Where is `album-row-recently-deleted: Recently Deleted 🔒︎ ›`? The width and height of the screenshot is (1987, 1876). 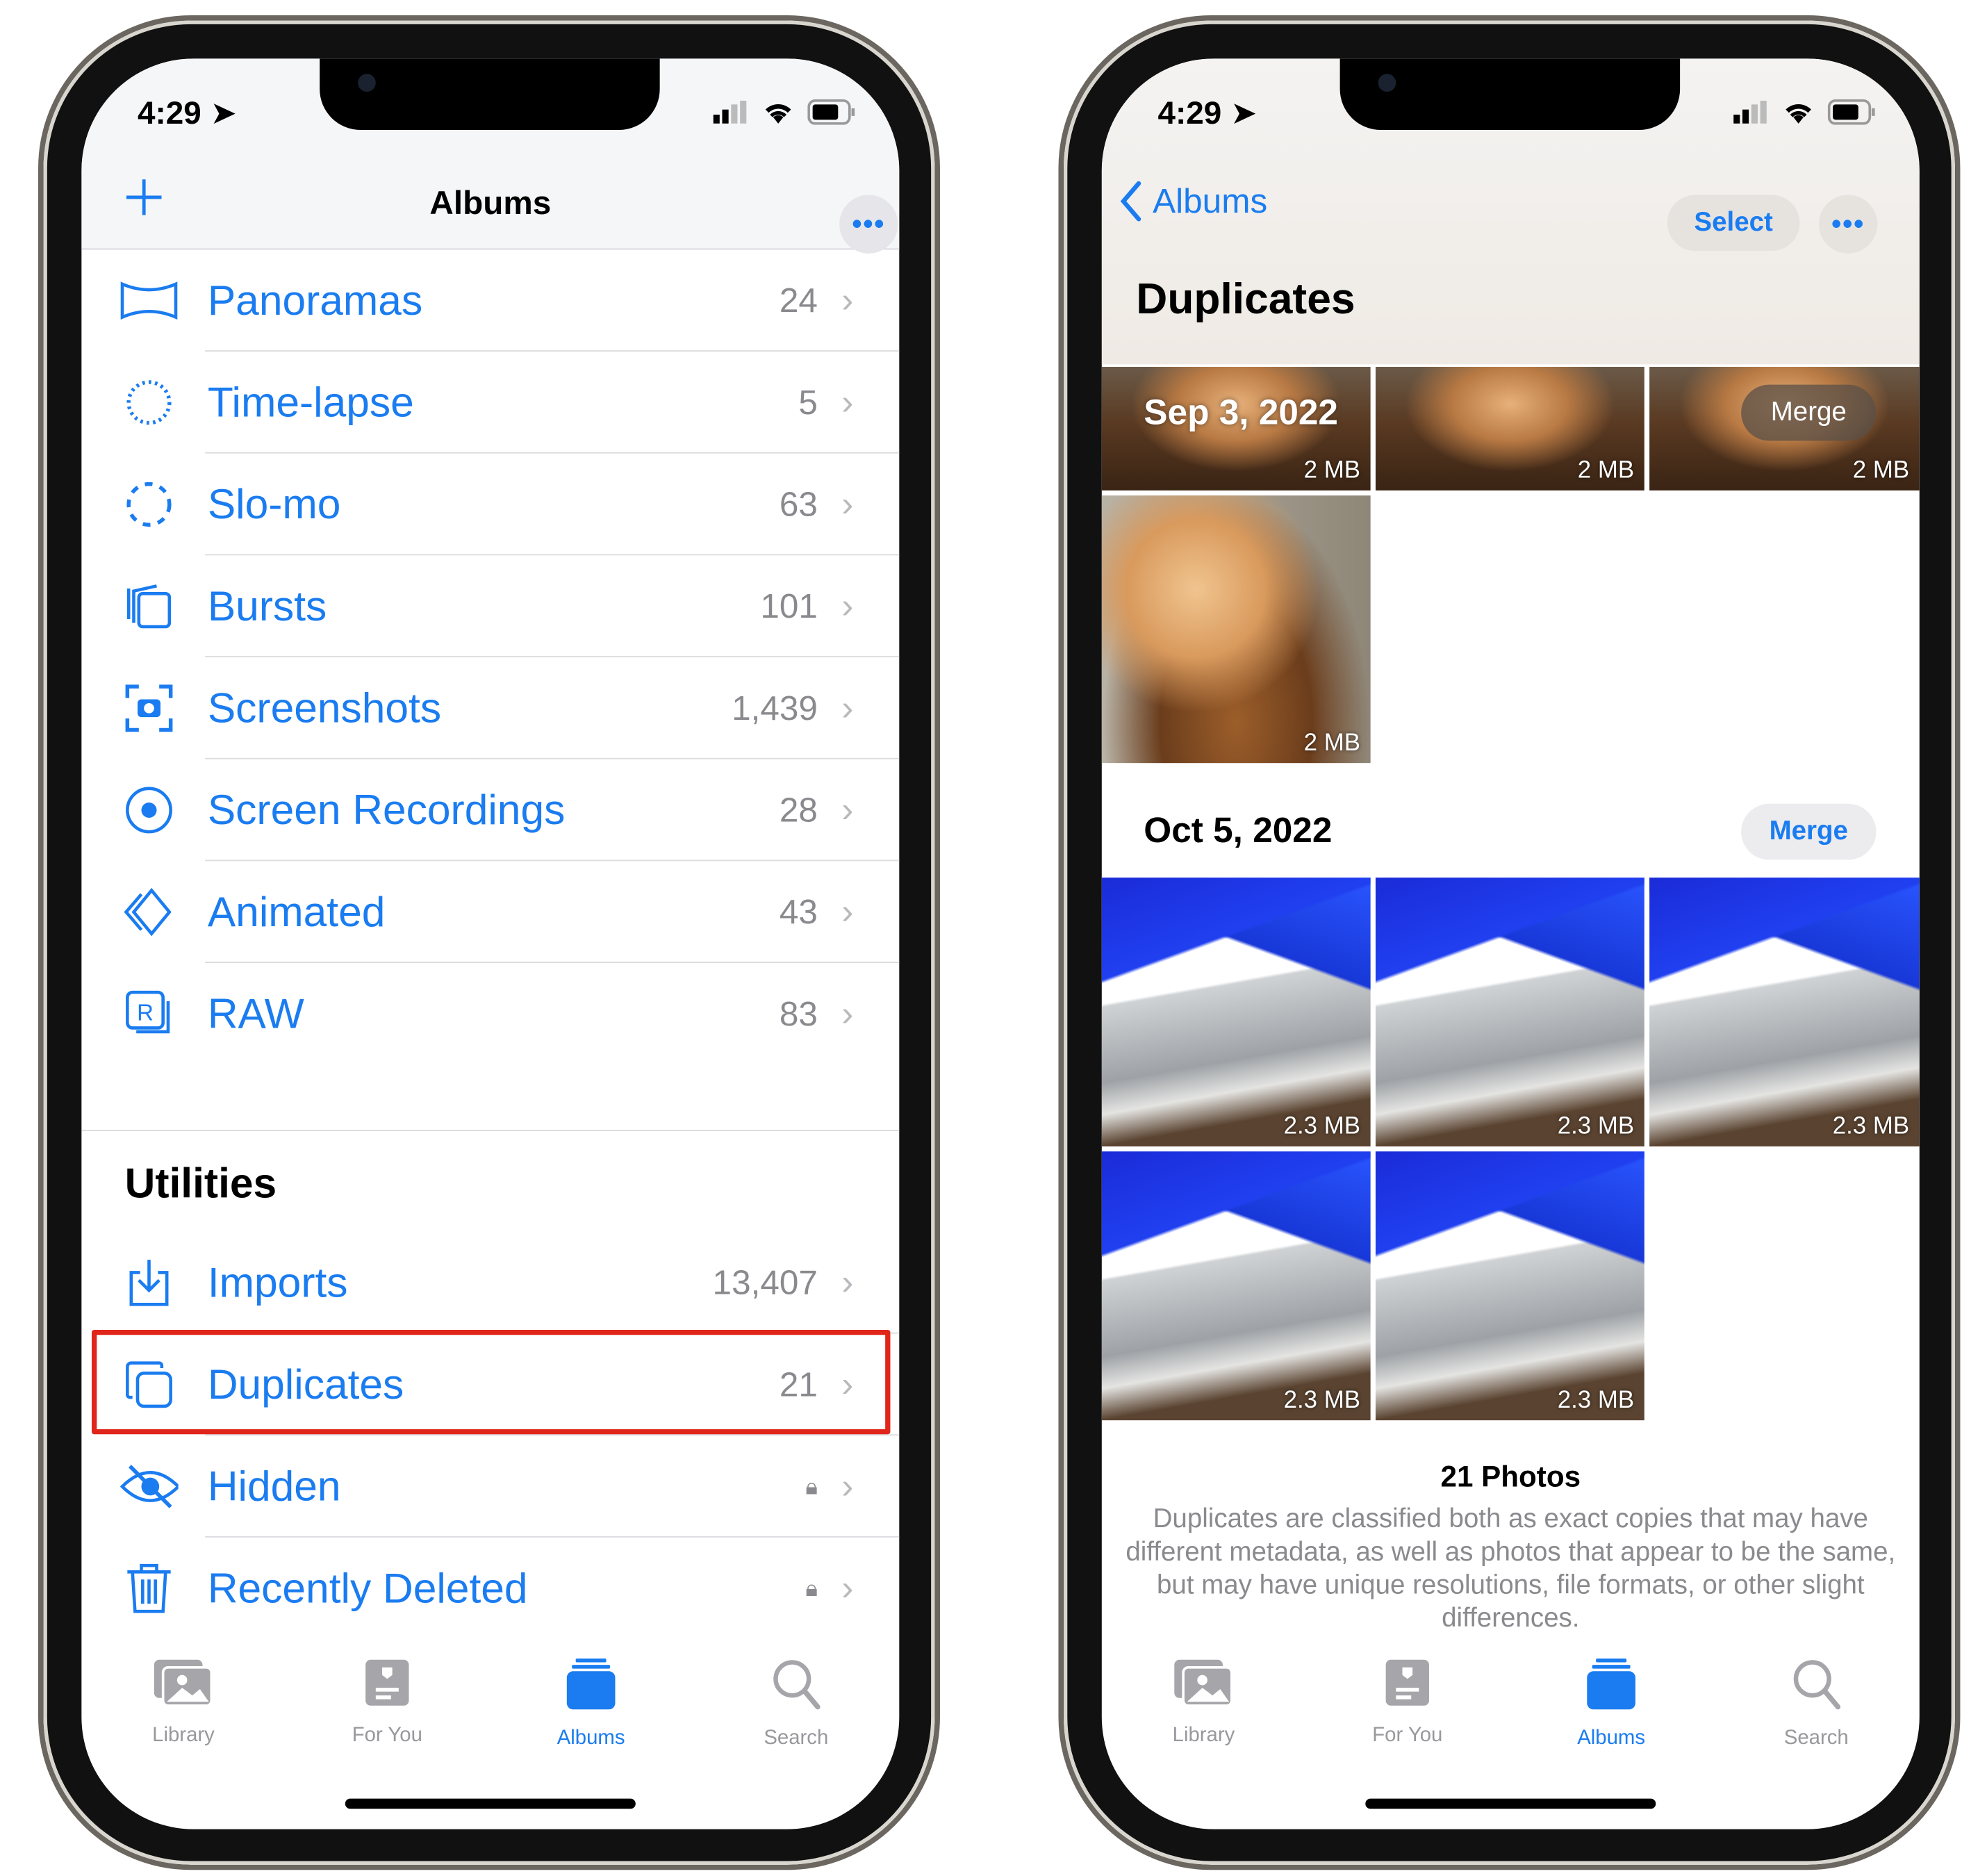
album-row-recently-deleted: Recently Deleted 🔒︎ › is located at coordinates (490, 1589).